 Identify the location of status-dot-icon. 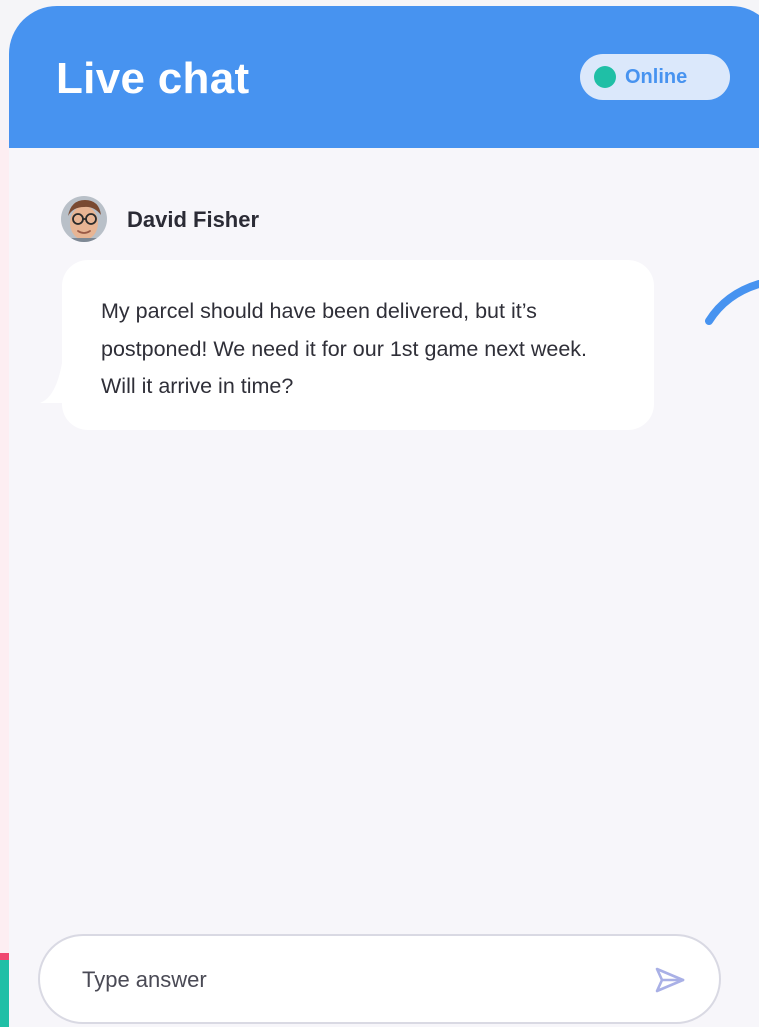
(605, 77).